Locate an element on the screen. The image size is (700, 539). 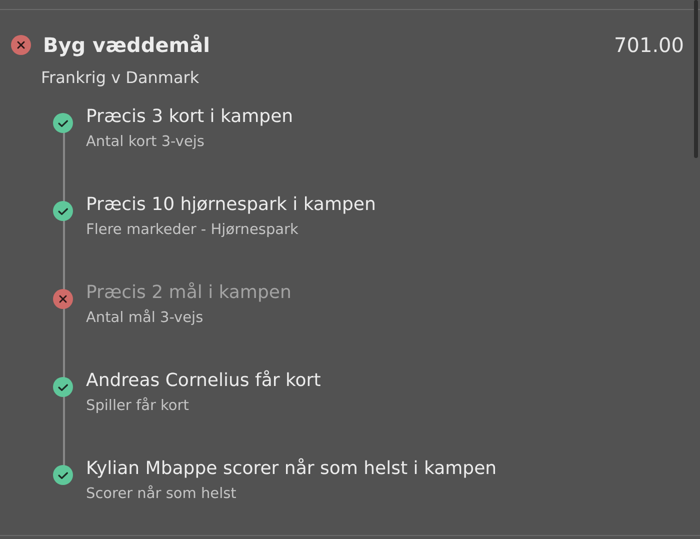
selection-name: Præcis 2 mål i kampen is located at coordinates (189, 293).